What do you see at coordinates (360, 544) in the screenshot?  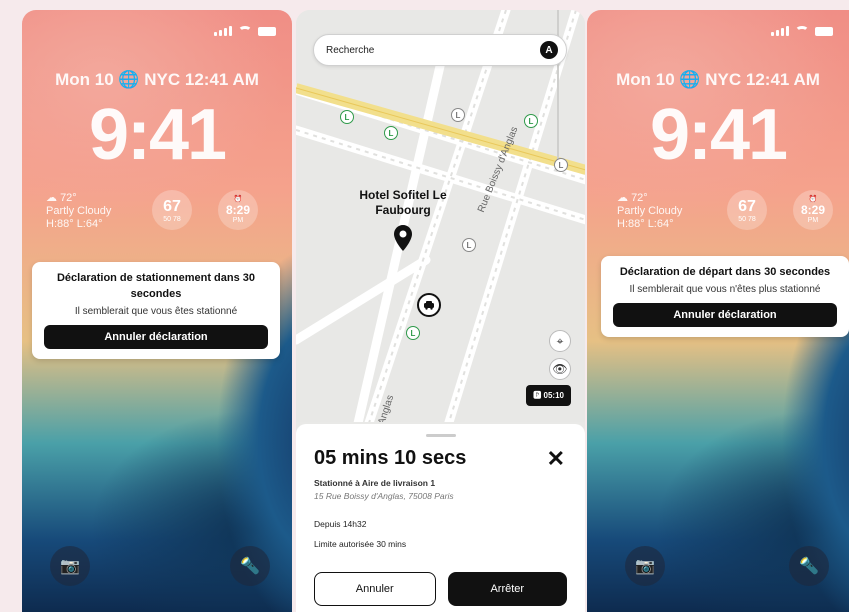 I see `time-limit: Limite autorisée 30 mins` at bounding box center [360, 544].